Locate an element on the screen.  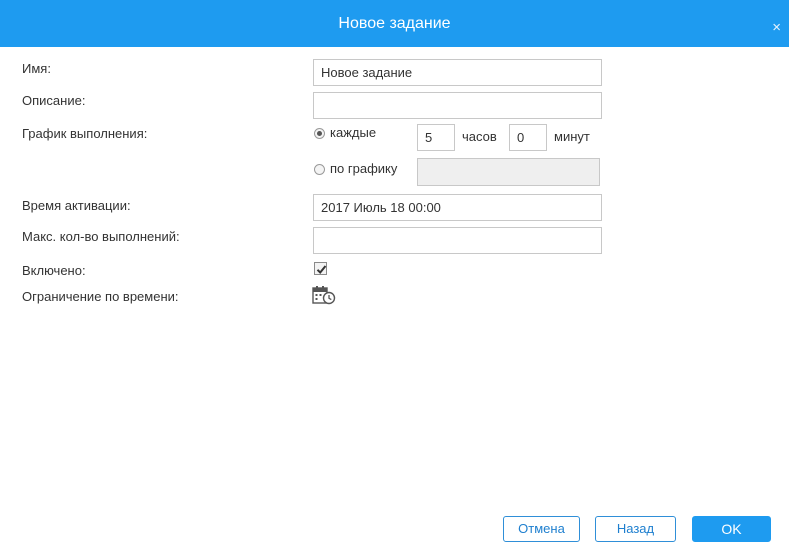
description-input is located at coordinates (457, 105).